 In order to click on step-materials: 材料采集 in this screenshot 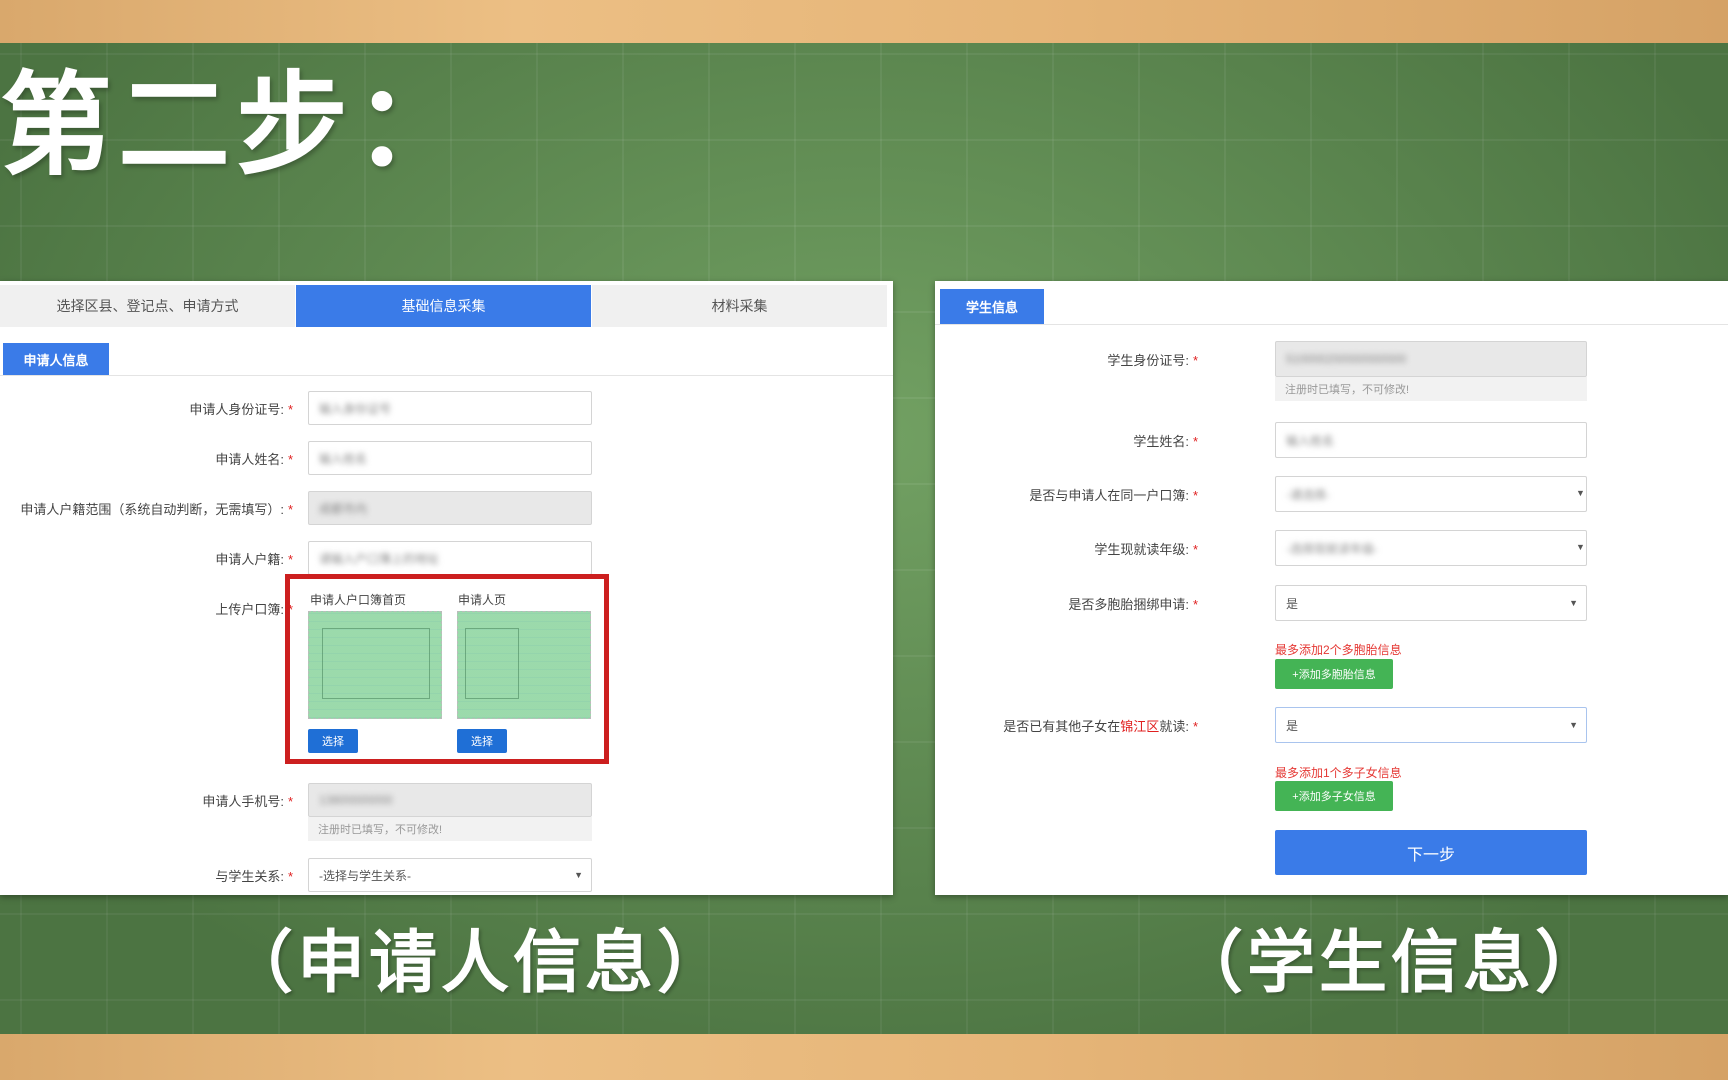, I will do `click(740, 306)`.